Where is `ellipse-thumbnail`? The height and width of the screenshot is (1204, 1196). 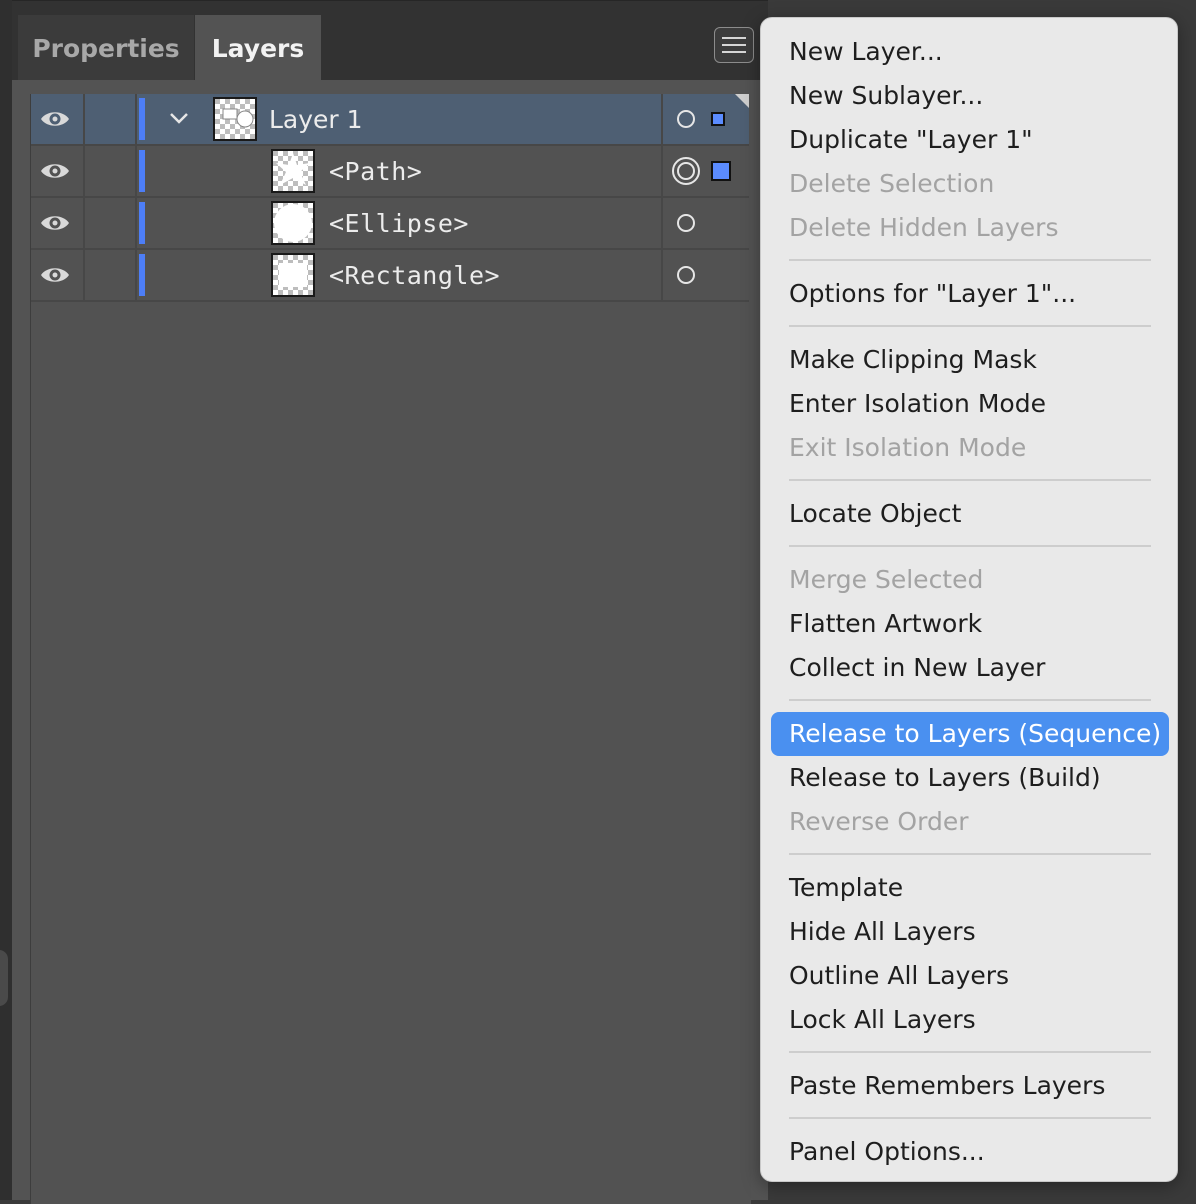
ellipse-thumbnail is located at coordinates (293, 223).